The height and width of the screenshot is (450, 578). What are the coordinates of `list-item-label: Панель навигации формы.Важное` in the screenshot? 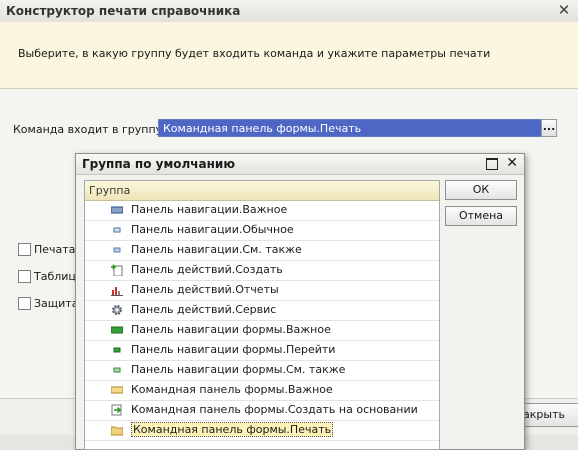 It's located at (231, 329).